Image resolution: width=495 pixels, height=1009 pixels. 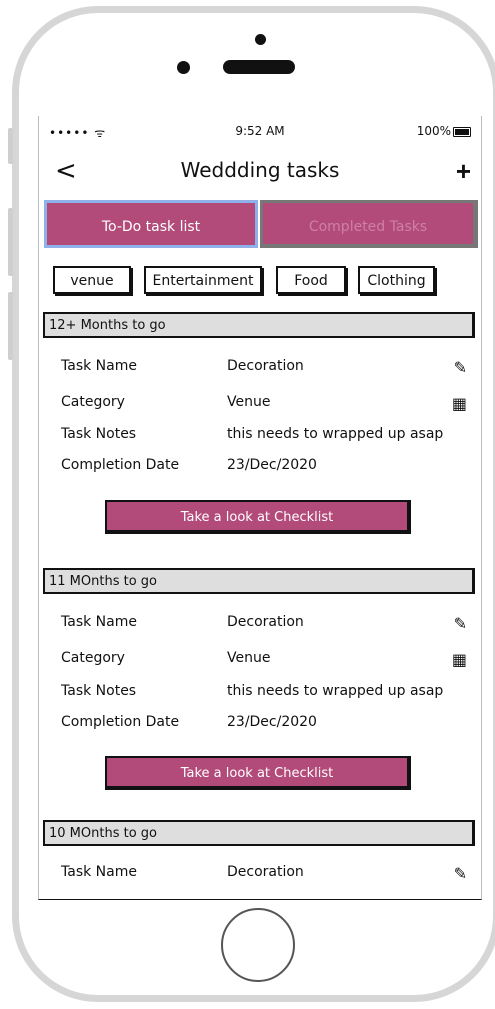 I want to click on battery-percent: 100%, so click(x=433, y=131).